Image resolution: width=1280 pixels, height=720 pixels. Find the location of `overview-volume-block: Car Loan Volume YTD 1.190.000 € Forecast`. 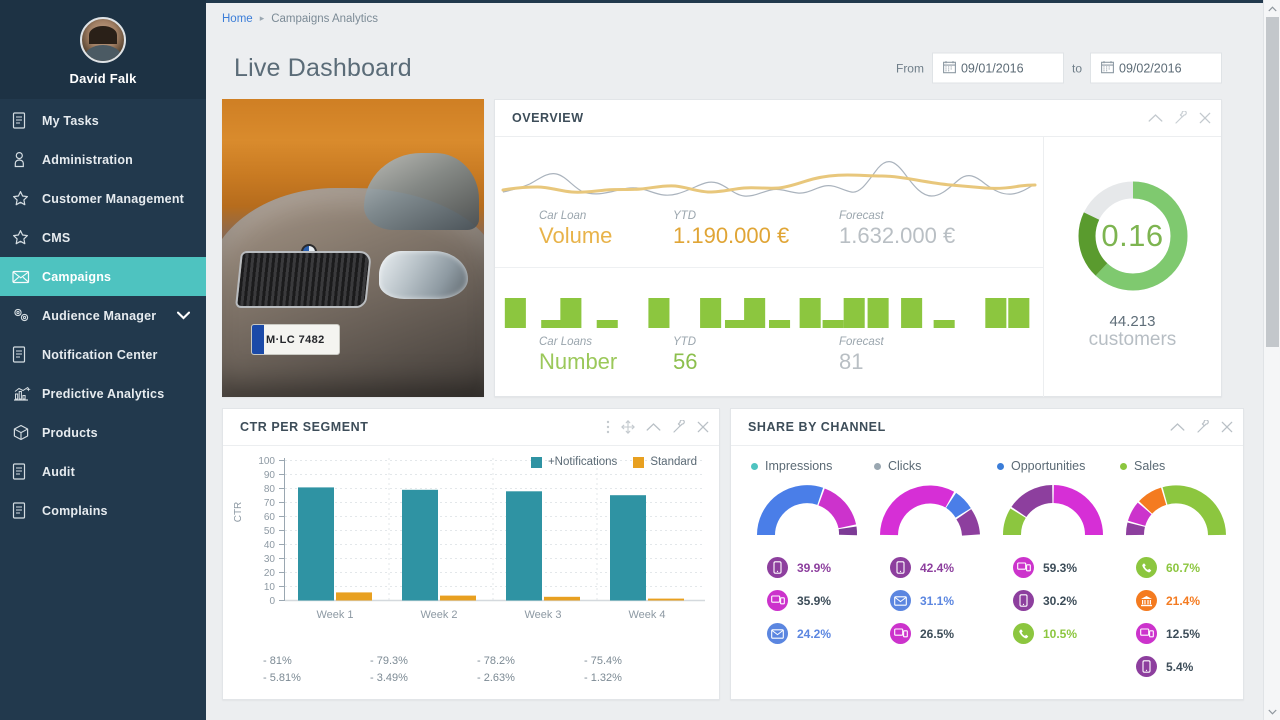

overview-volume-block: Car Loan Volume YTD 1.190.000 € Forecast is located at coordinates (769, 202).